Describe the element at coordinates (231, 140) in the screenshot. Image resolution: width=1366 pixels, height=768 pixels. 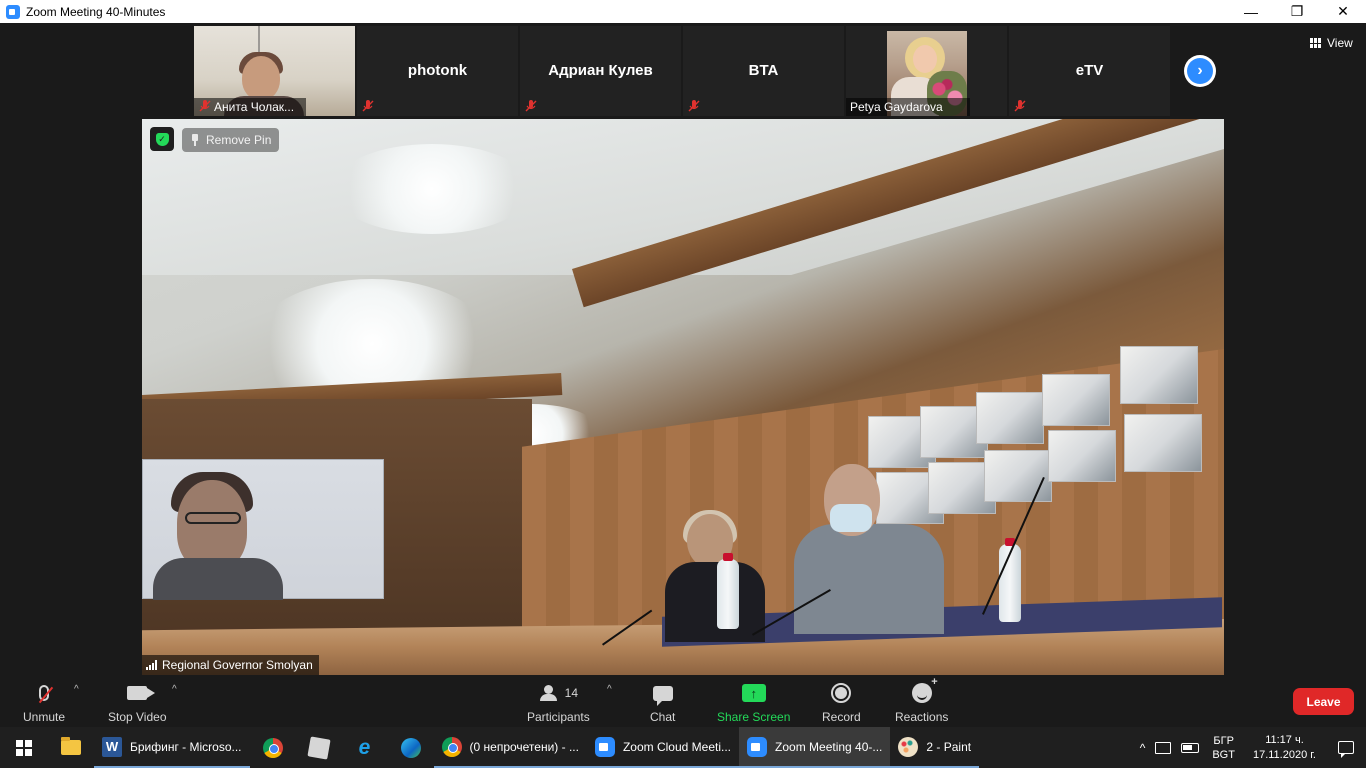
I see `remove-pin-button: Remove Pin` at that location.